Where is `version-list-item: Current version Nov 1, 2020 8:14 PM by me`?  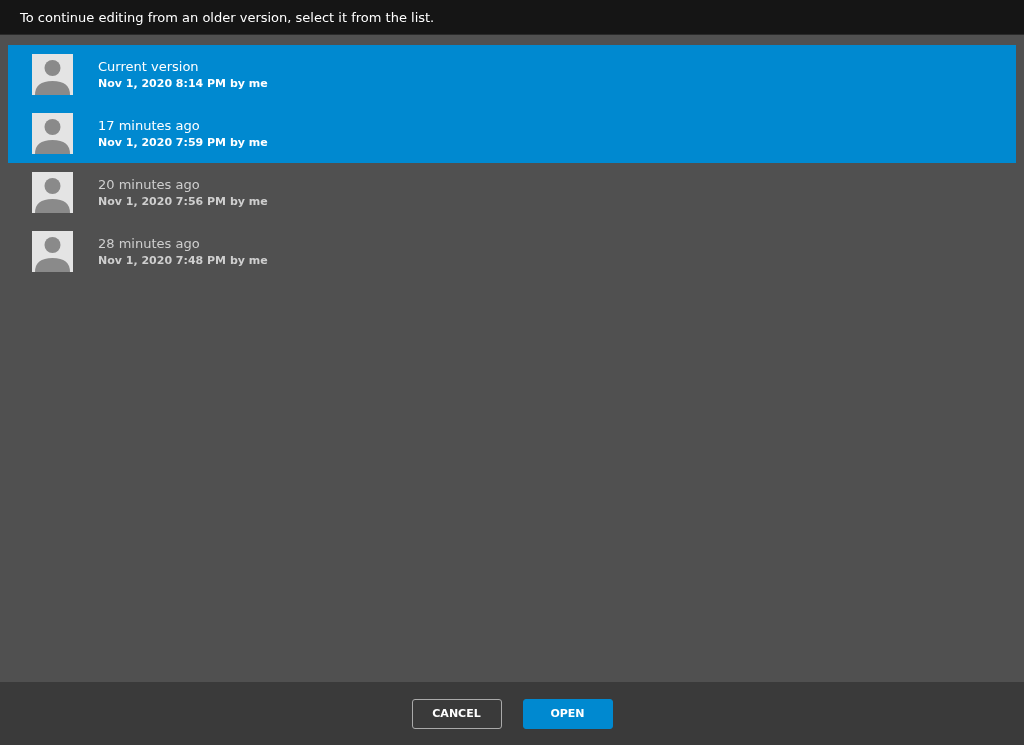
version-list-item: Current version Nov 1, 2020 8:14 PM by me is located at coordinates (512, 74).